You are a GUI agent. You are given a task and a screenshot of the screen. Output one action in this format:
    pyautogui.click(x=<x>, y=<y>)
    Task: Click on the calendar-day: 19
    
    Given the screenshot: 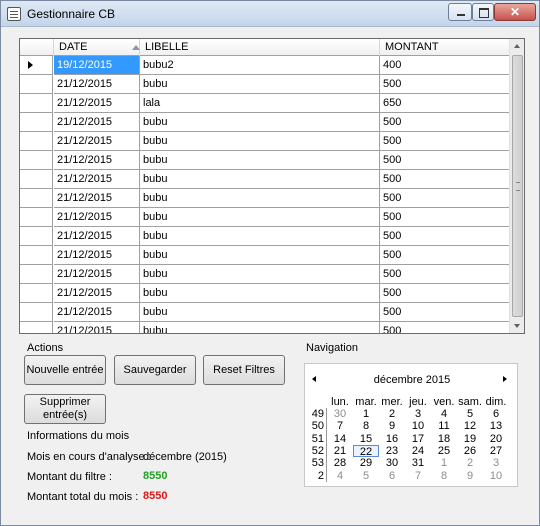 What is the action you would take?
    pyautogui.click(x=470, y=439)
    